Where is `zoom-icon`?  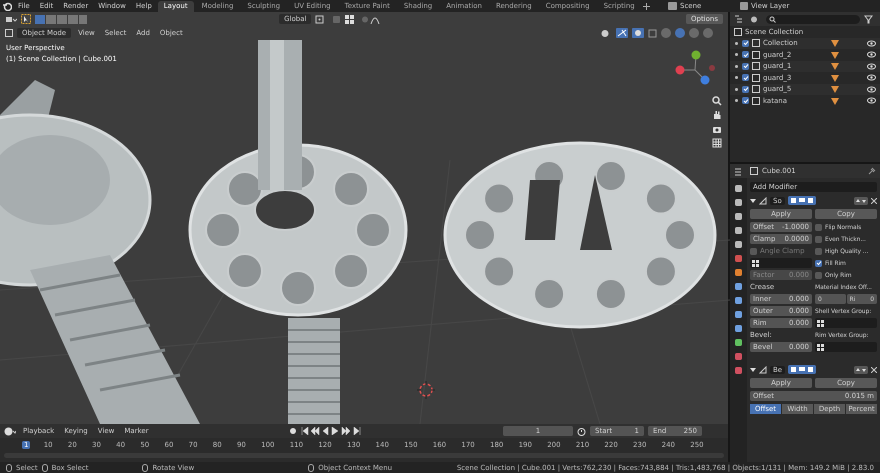
zoom-icon is located at coordinates (717, 101).